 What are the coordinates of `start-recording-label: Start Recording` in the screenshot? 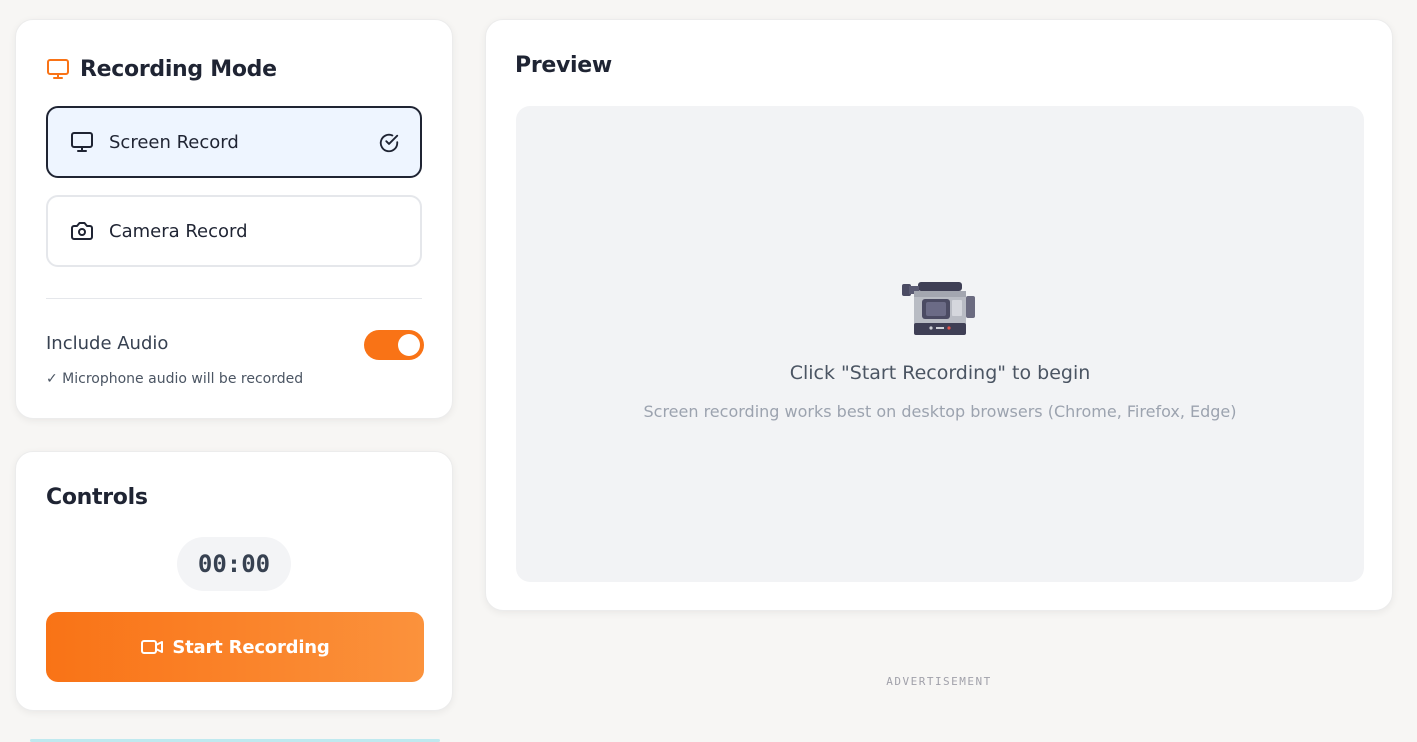 It's located at (251, 647).